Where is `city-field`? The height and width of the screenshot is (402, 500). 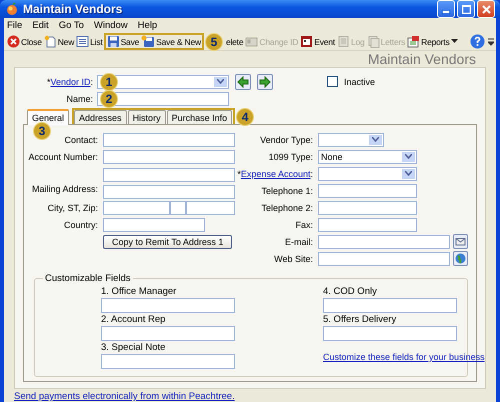 city-field is located at coordinates (136, 207).